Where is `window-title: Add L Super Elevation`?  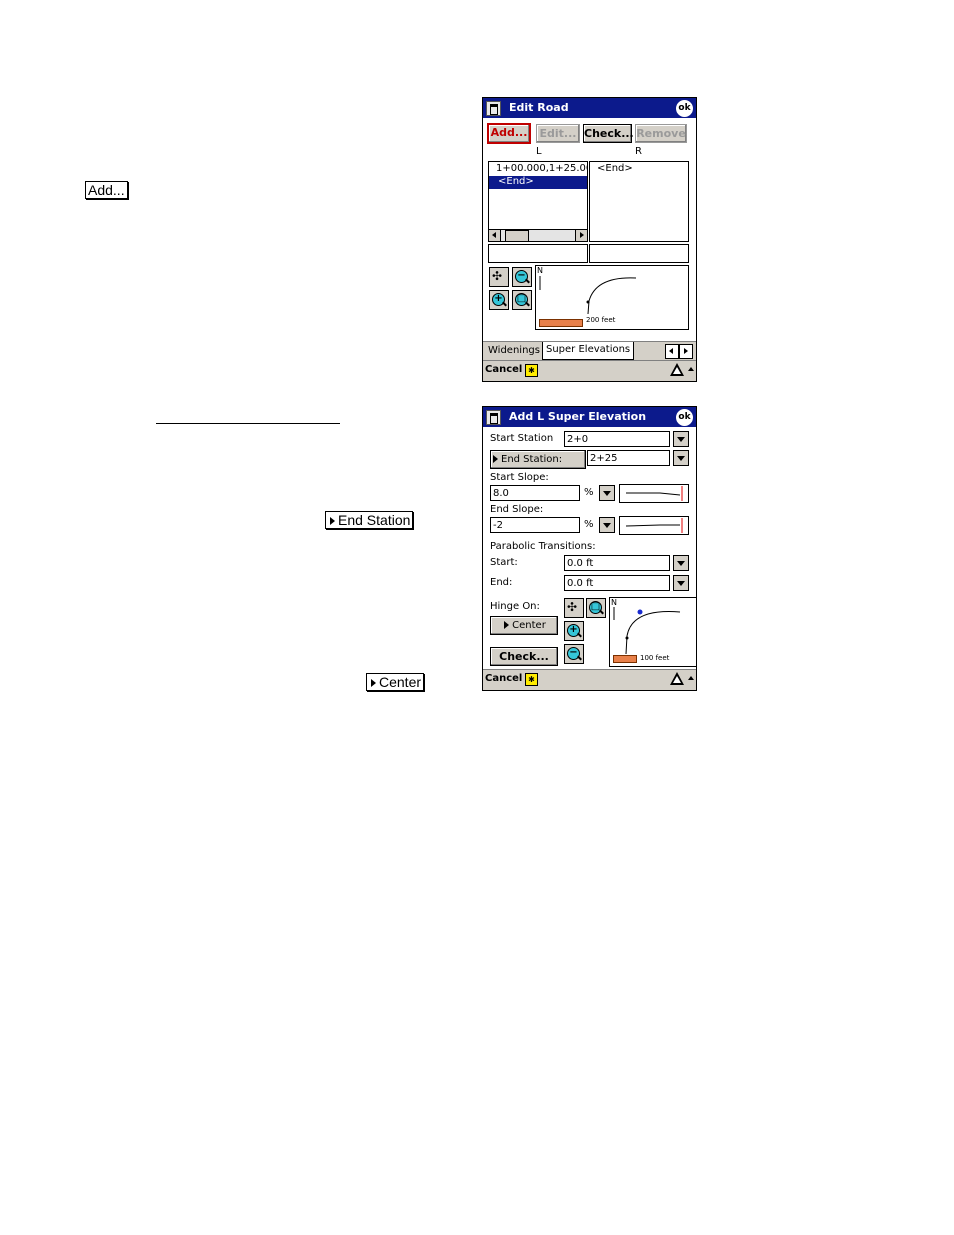 window-title: Add L Super Elevation is located at coordinates (578, 416).